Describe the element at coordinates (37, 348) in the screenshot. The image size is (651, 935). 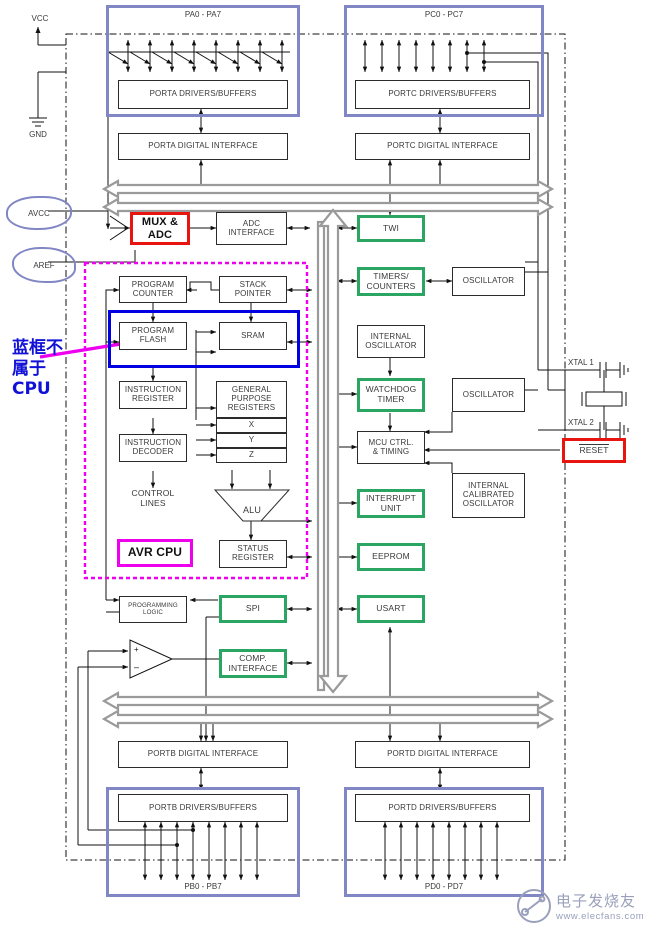
I see `annotation-line1: 蓝框不` at that location.